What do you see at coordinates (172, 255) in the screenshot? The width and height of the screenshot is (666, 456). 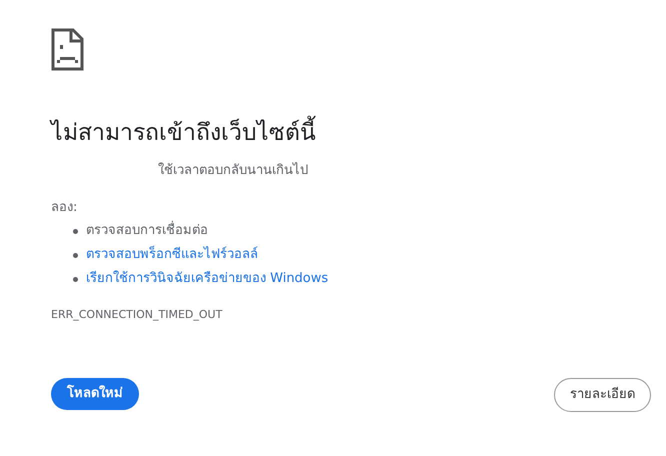 I see `suggestion-link: ตรวจสอบพร็อกซีและไฟร์วอลล์` at bounding box center [172, 255].